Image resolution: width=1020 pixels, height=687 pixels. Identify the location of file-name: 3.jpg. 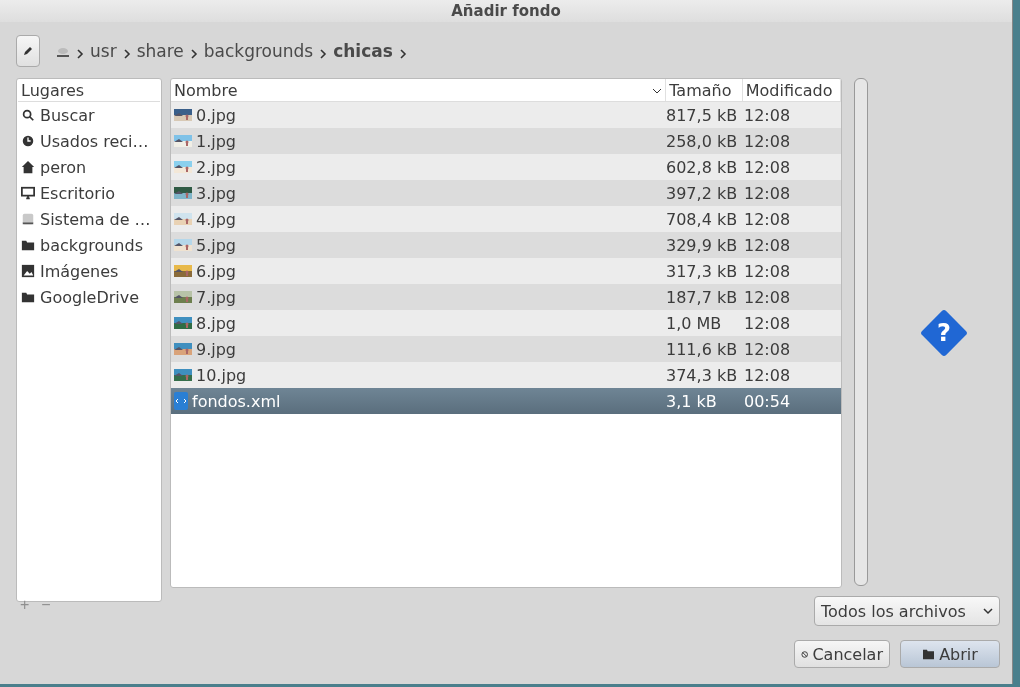
(216, 193).